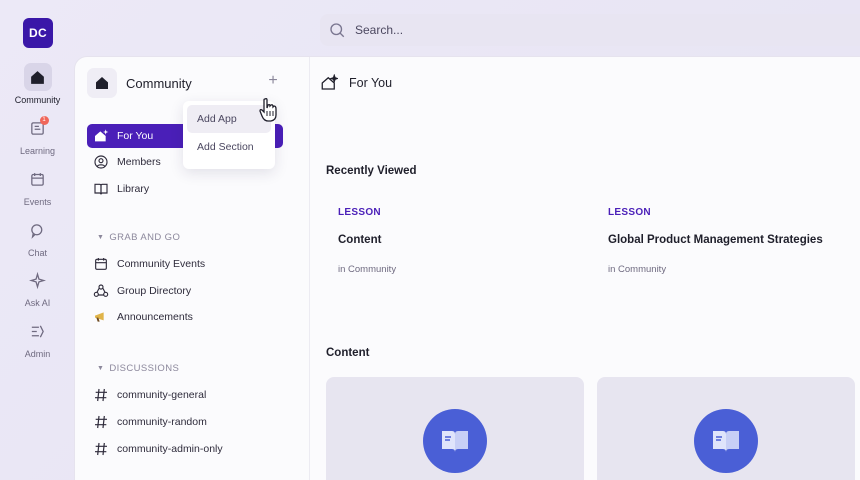 The image size is (860, 480). I want to click on nav-item-community-events: Community Events, so click(185, 264).